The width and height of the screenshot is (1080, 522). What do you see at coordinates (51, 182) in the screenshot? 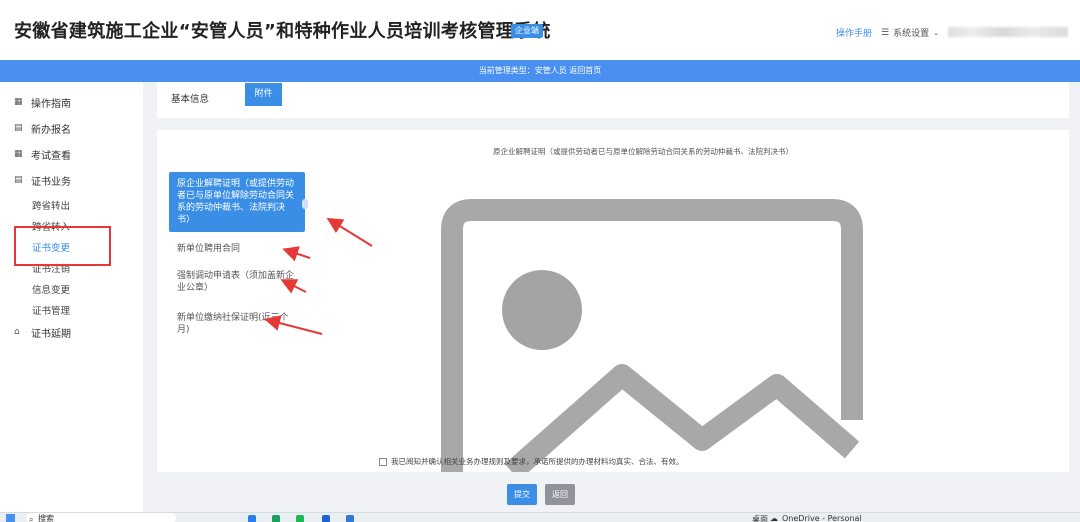
I see `sidebar-item-label: 证书业务` at bounding box center [51, 182].